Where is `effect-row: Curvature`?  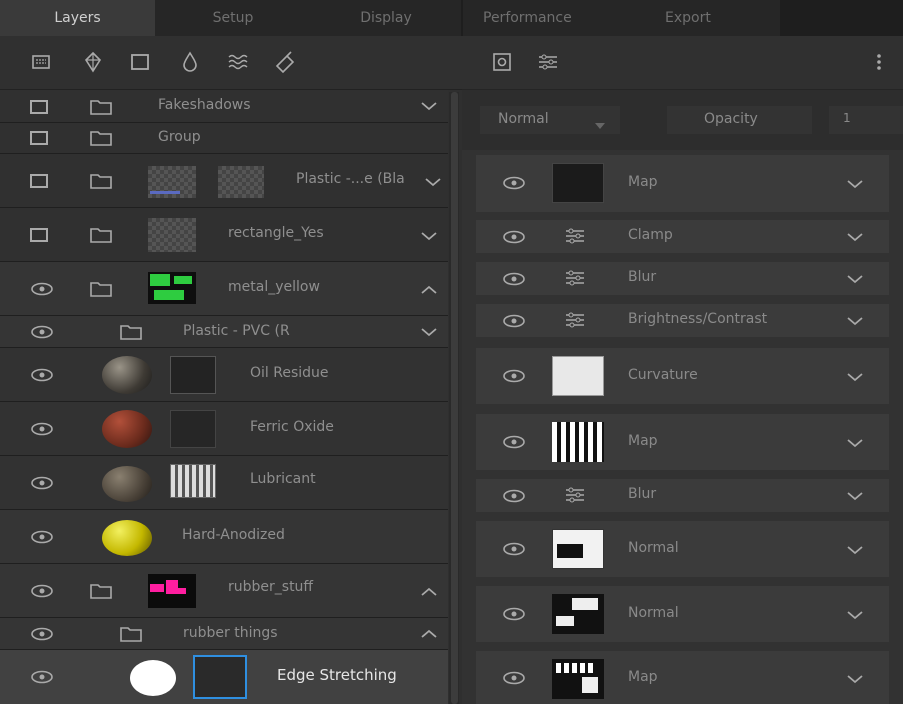 effect-row: Curvature is located at coordinates (682, 376).